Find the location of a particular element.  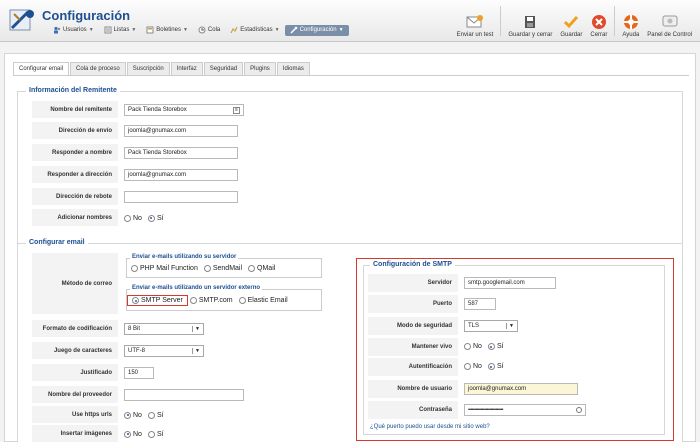

username-row: Nombre de usuario joomla@gnumax.com is located at coordinates (513, 389).